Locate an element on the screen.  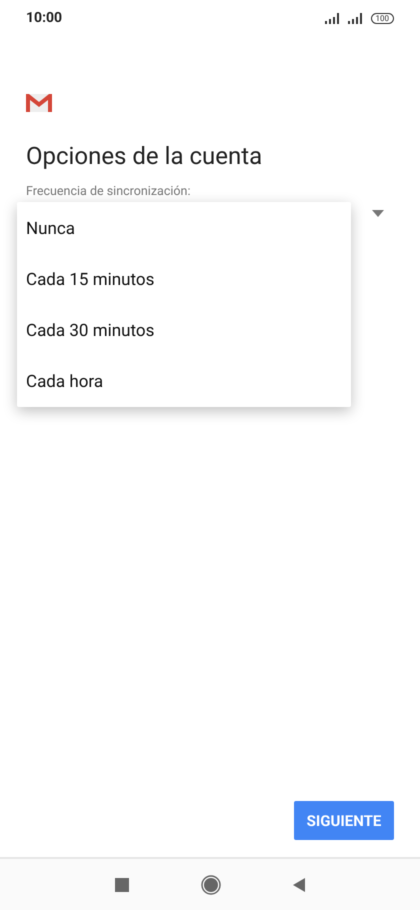
dropdown-arrow-icon is located at coordinates (378, 213).